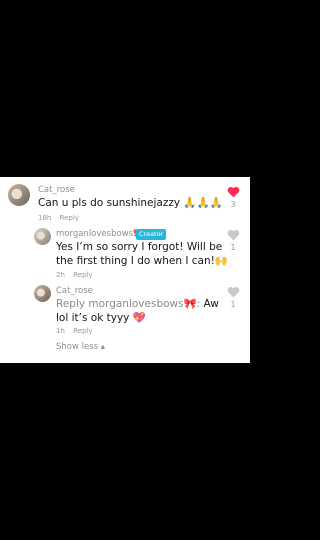 Image resolution: width=320 pixels, height=540 pixels. Describe the element at coordinates (45, 218) in the screenshot. I see `comment-time: 18h` at that location.